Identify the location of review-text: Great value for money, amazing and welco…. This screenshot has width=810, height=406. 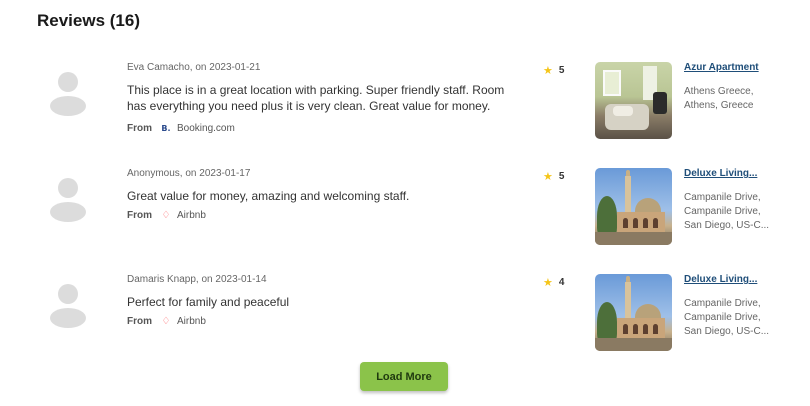
(268, 196).